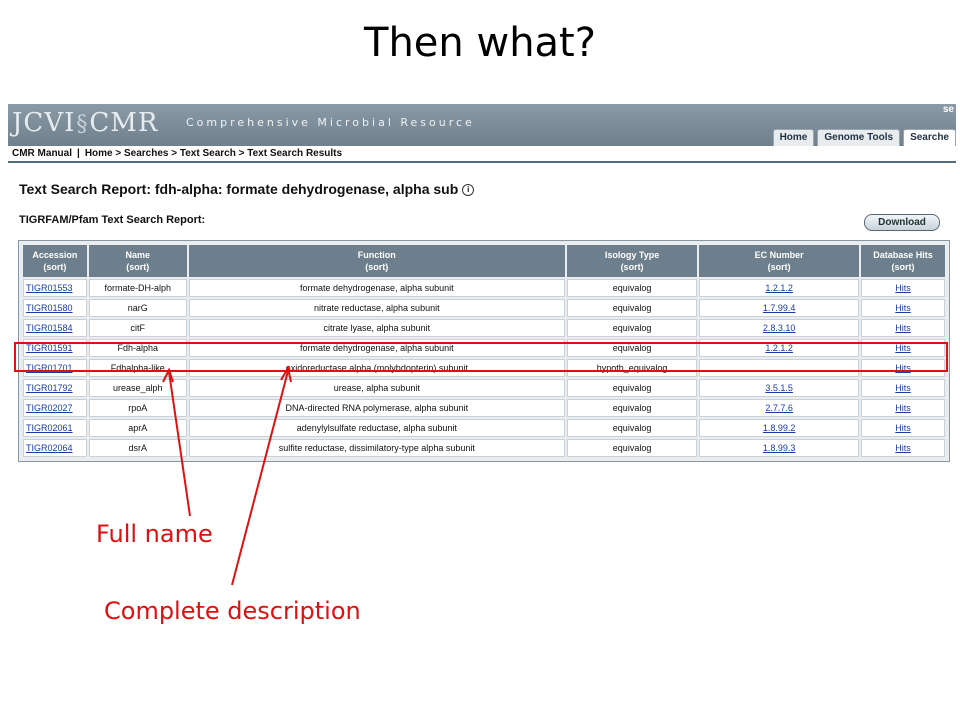 The width and height of the screenshot is (960, 720). Describe the element at coordinates (232, 611) in the screenshot. I see `complete-description-label: Complete description` at that location.